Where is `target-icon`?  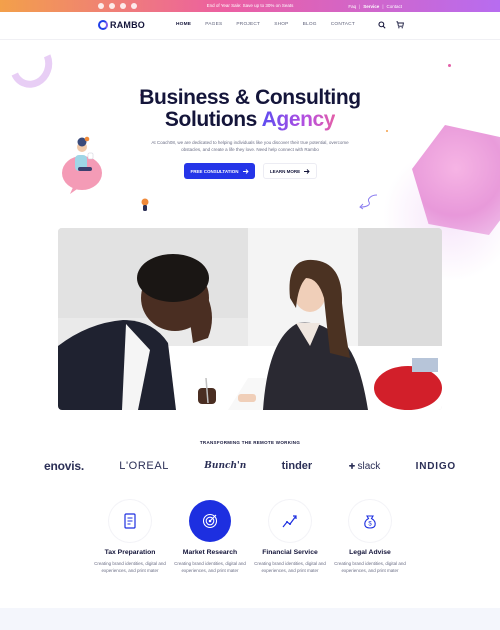
target-icon is located at coordinates (210, 521).